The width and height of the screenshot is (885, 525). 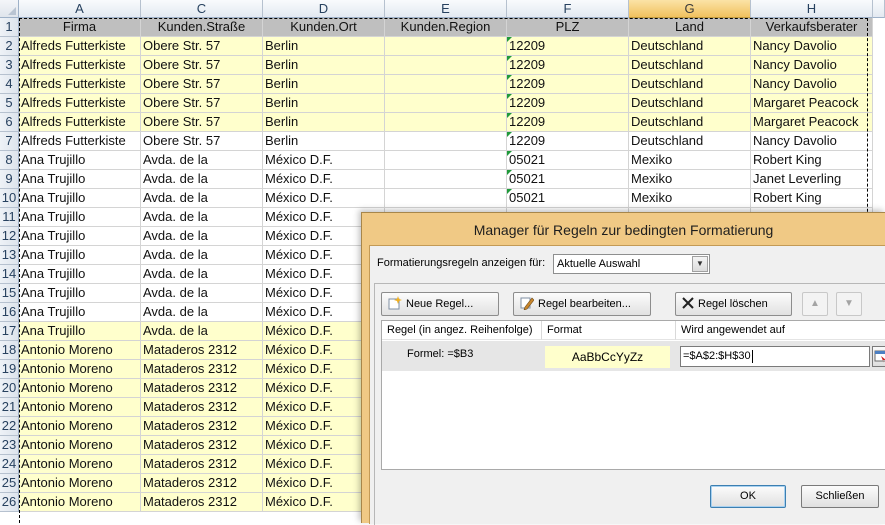 I want to click on range-picker-button, so click(x=878, y=356).